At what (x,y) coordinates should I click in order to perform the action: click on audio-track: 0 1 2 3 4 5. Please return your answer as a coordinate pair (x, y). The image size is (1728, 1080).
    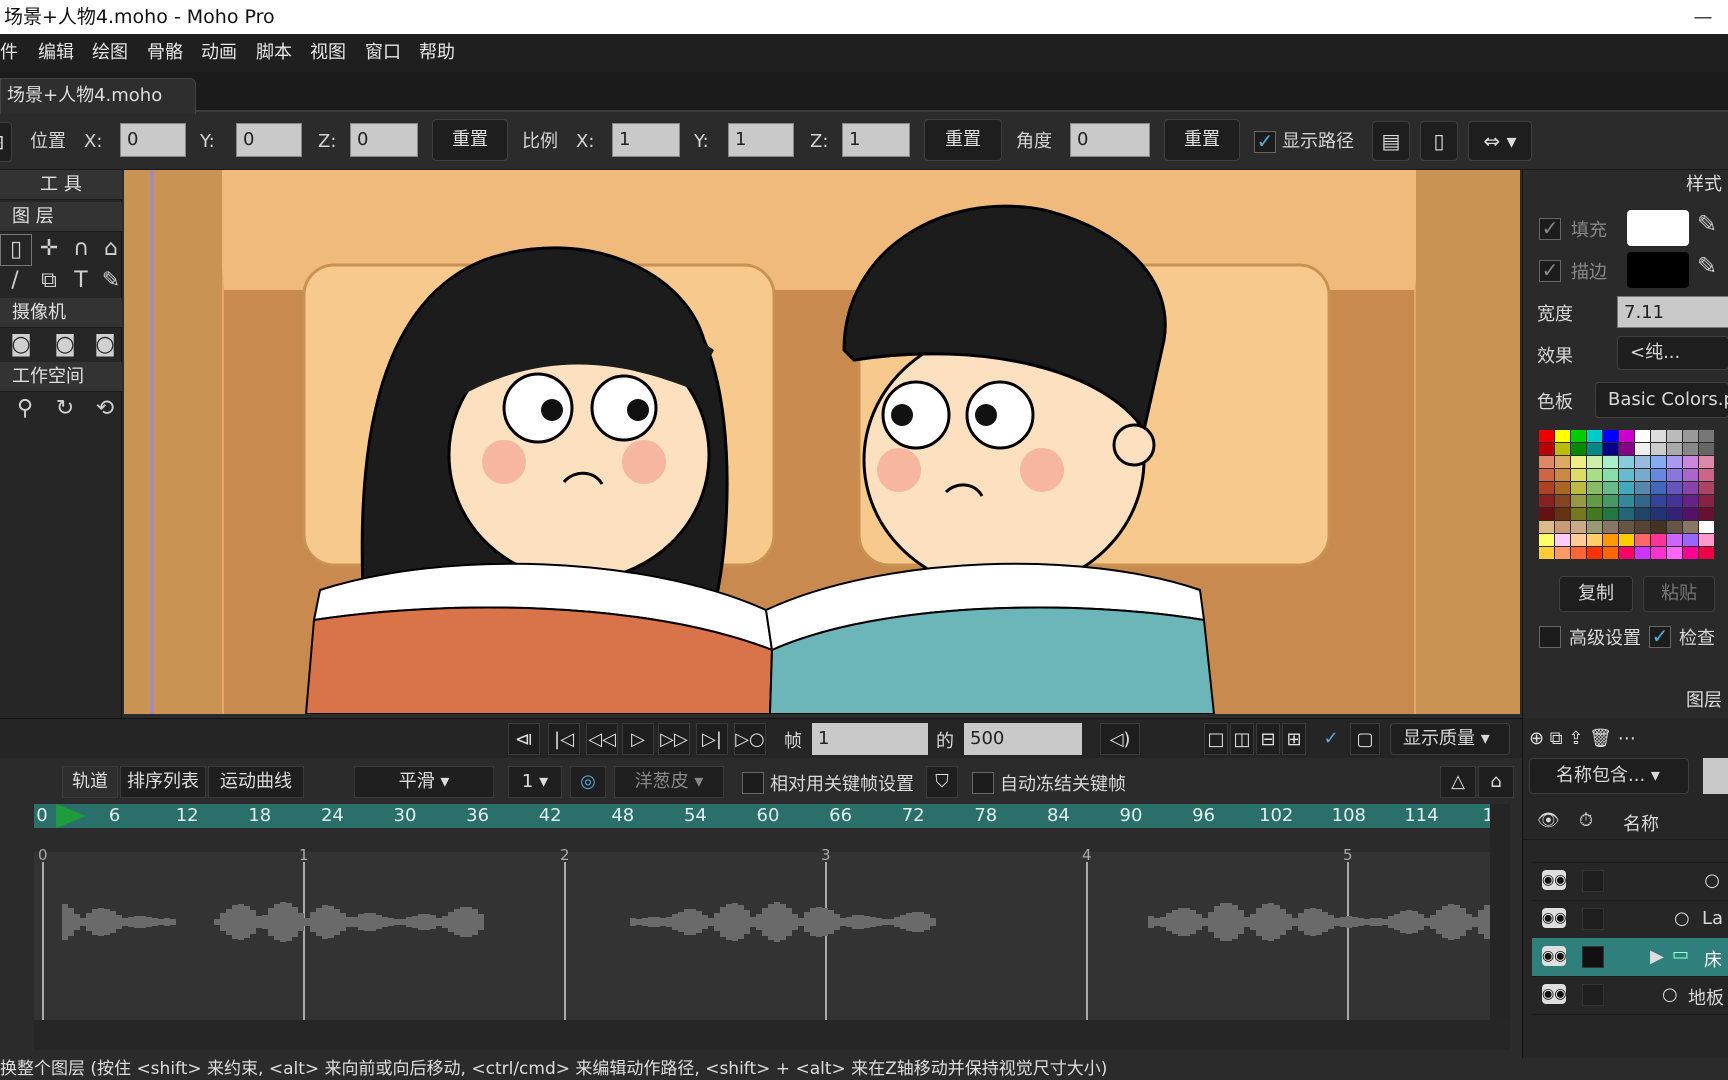
    Looking at the image, I should click on (762, 933).